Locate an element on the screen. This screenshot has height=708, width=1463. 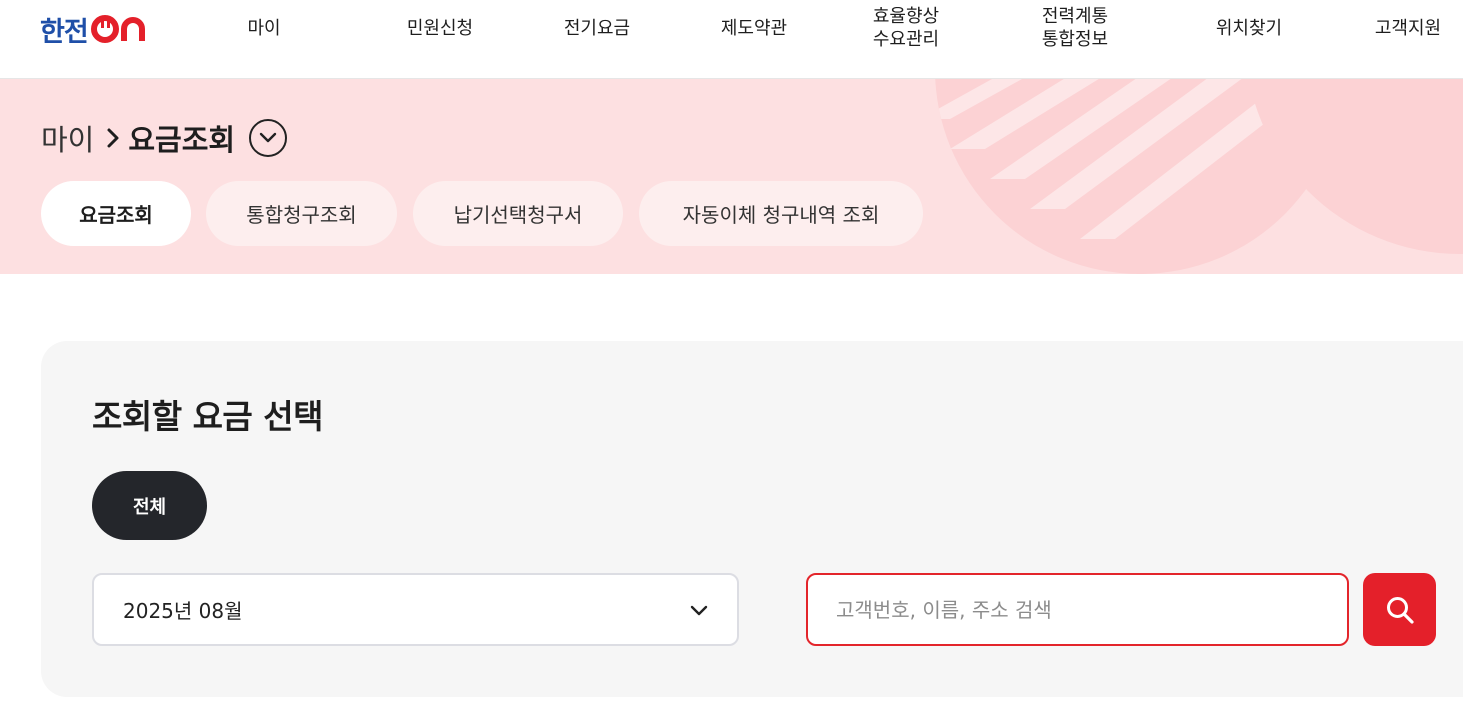
search-icon is located at coordinates (1400, 610).